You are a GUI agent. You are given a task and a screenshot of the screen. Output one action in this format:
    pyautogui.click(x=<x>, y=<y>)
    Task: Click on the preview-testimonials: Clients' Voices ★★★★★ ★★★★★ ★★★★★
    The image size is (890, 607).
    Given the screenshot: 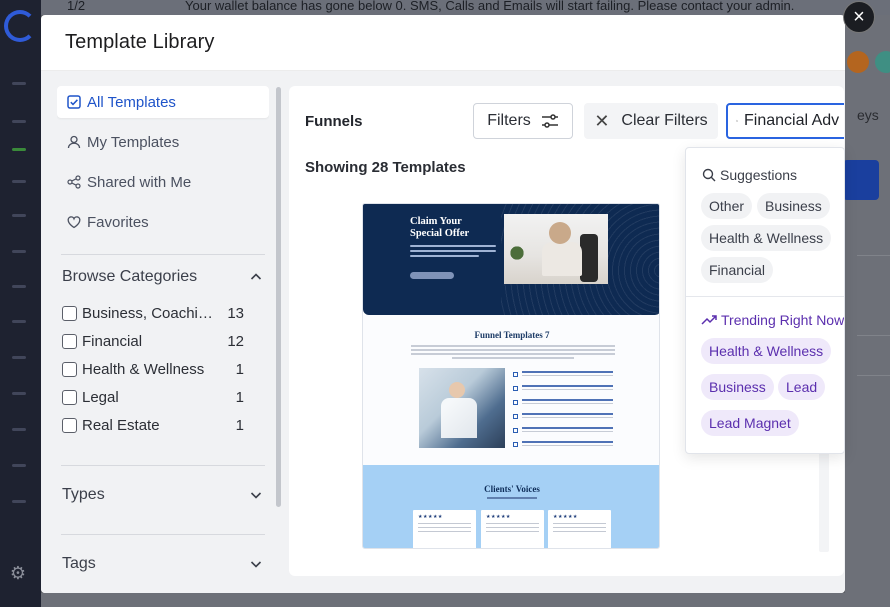 What is the action you would take?
    pyautogui.click(x=511, y=506)
    